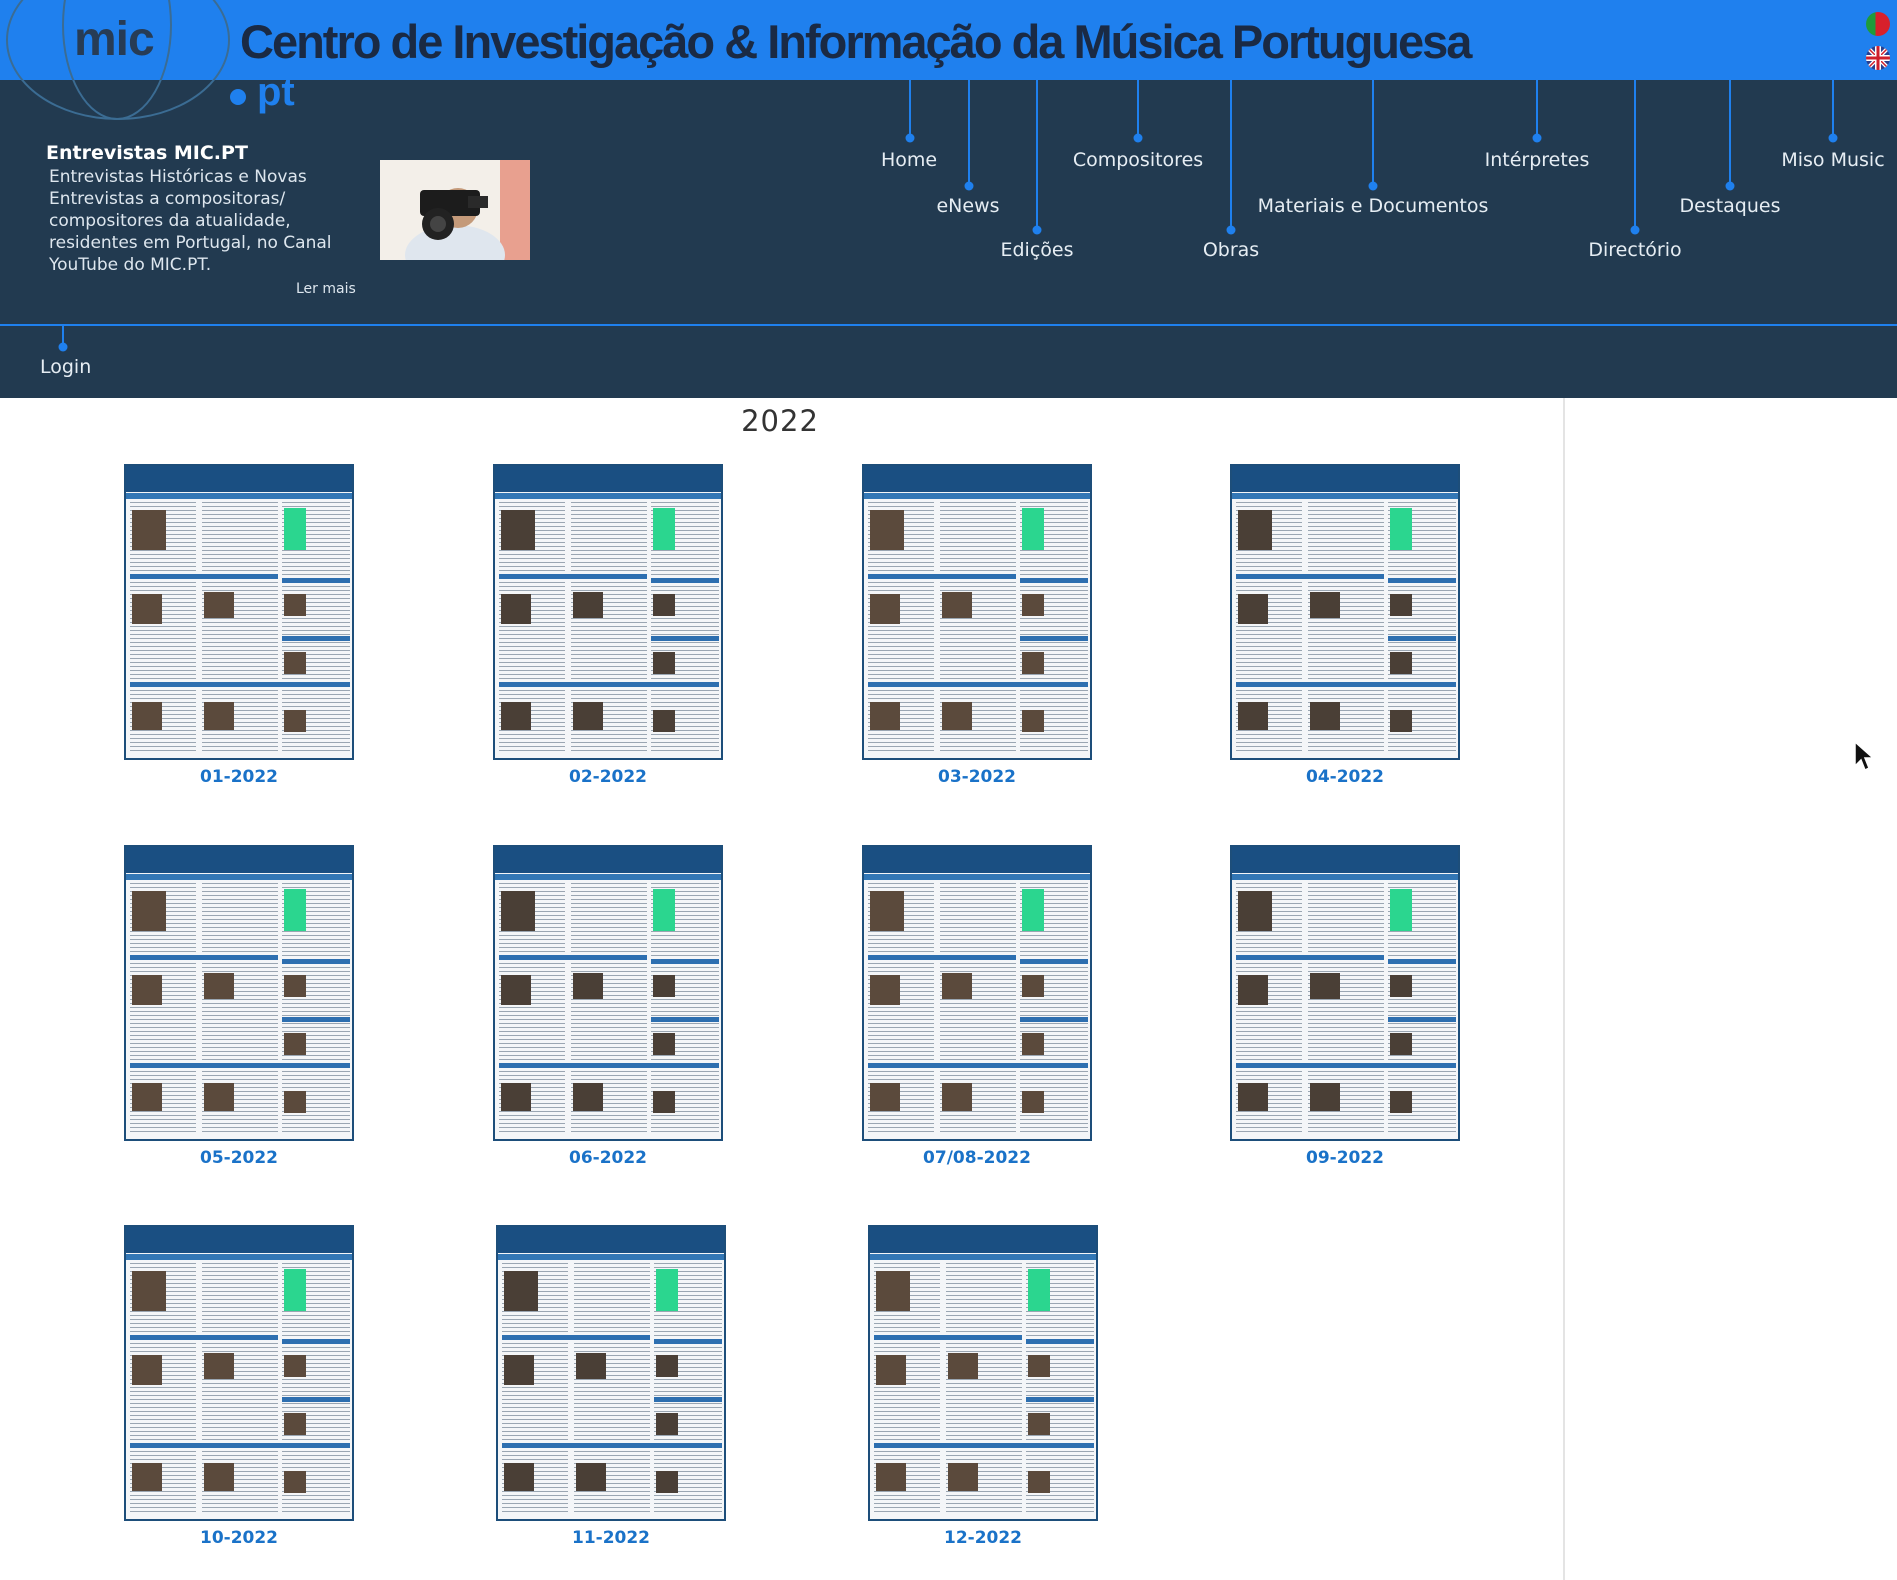 The width and height of the screenshot is (1897, 1580). What do you see at coordinates (1634, 250) in the screenshot?
I see `nav-directorio: Directório` at bounding box center [1634, 250].